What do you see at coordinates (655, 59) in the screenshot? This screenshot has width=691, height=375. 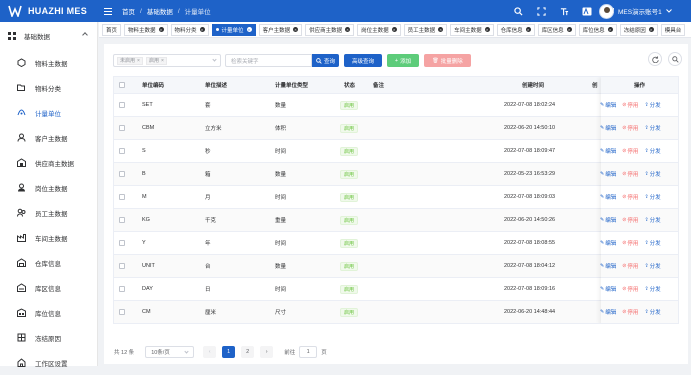 I see `refresh-button` at bounding box center [655, 59].